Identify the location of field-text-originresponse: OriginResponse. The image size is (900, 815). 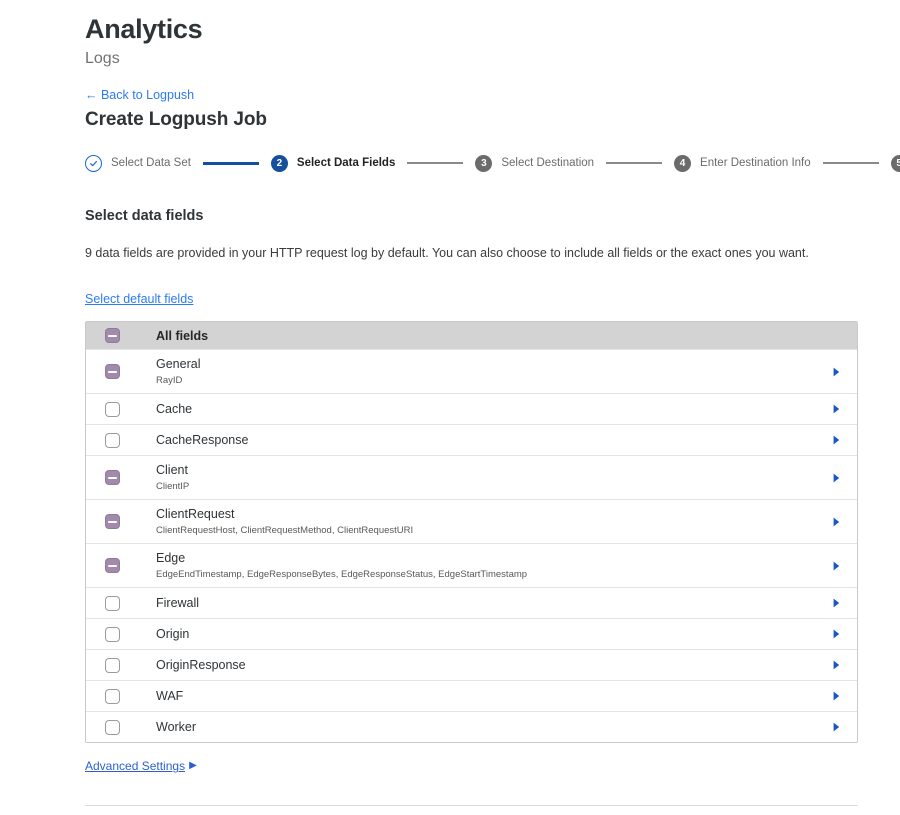
(492, 665).